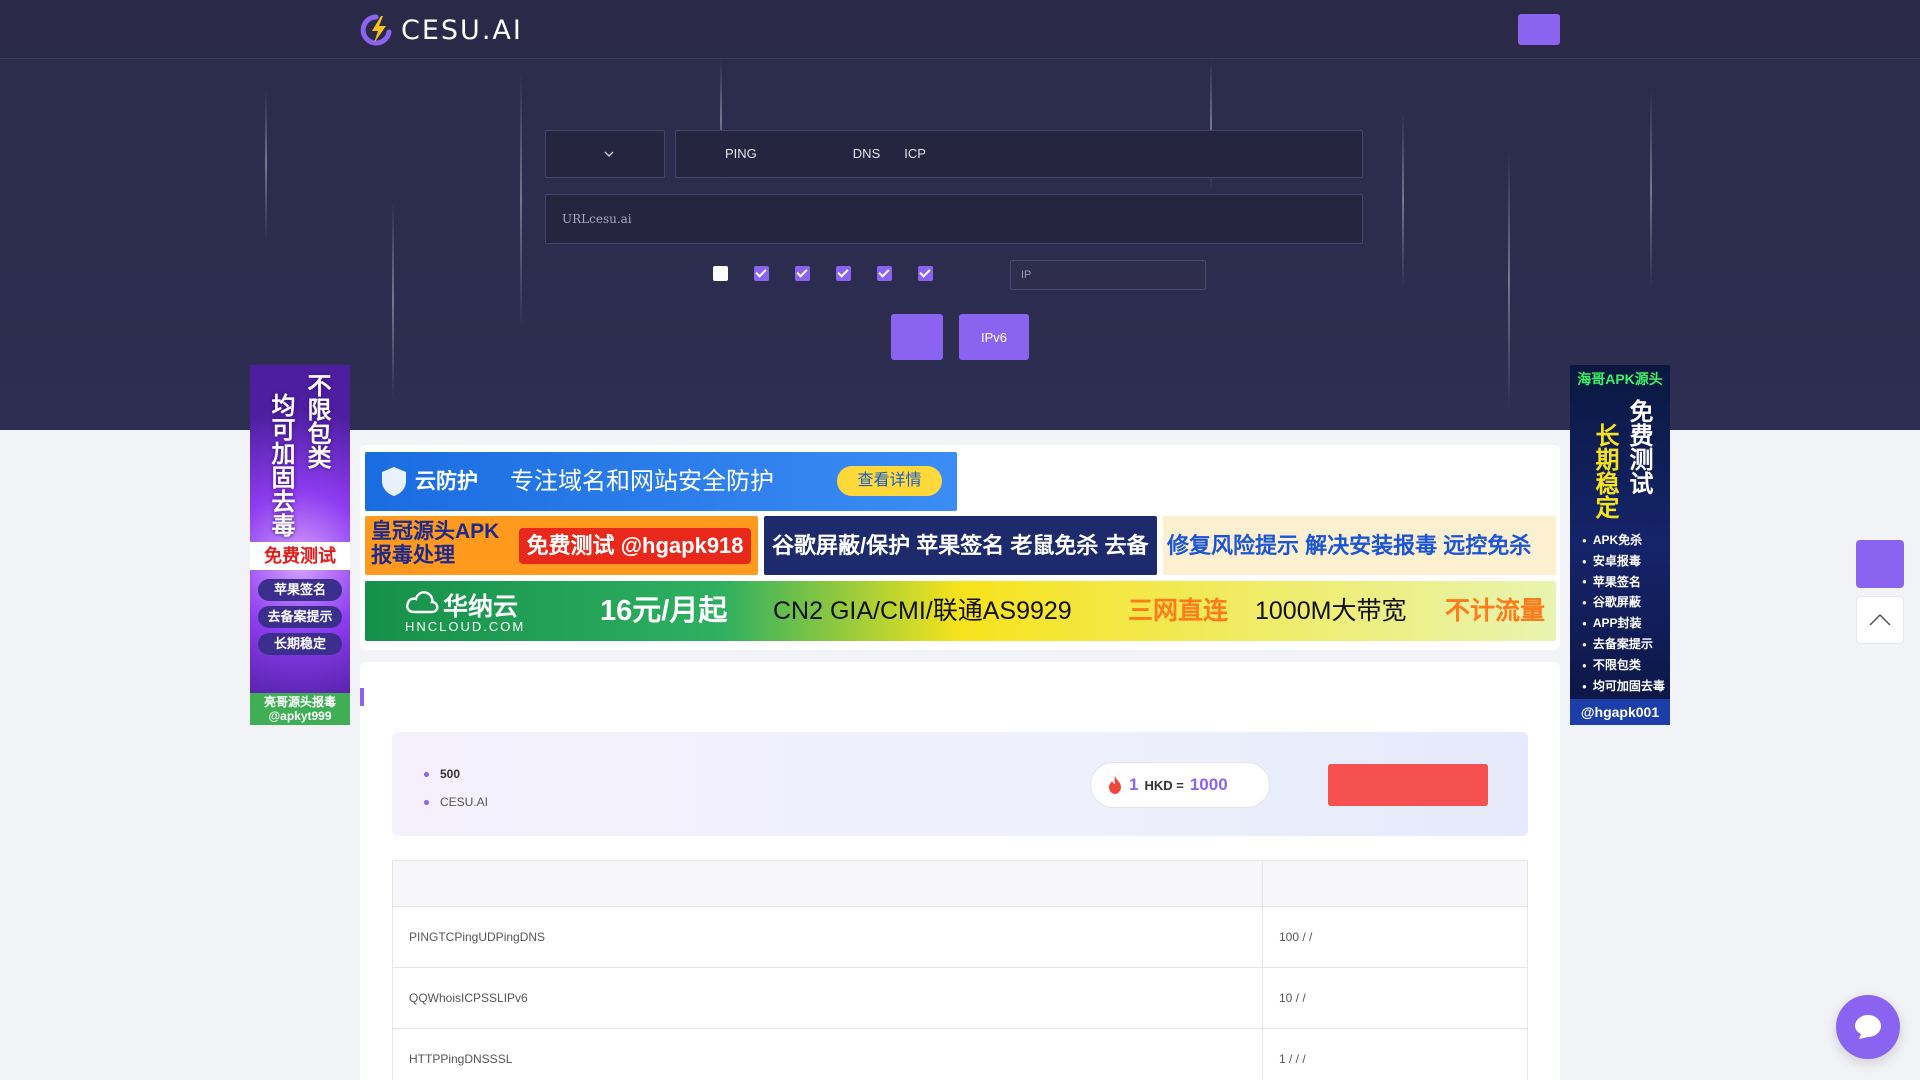  What do you see at coordinates (376, 30) in the screenshot?
I see `logo-bolt-icon` at bounding box center [376, 30].